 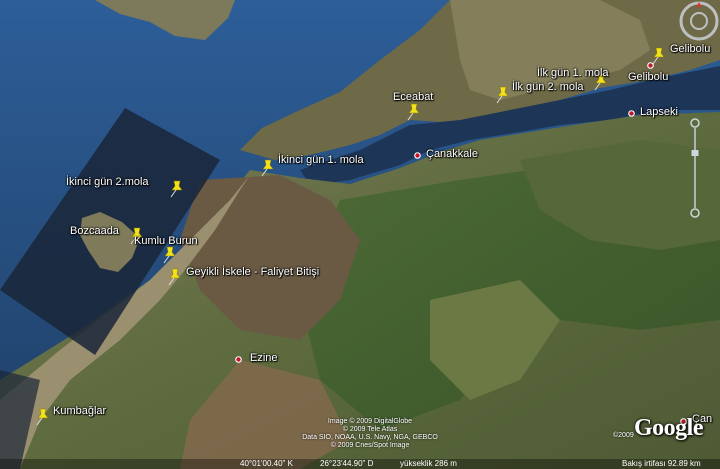 What do you see at coordinates (413, 97) in the screenshot?
I see `label-eceabat: Eceabat` at bounding box center [413, 97].